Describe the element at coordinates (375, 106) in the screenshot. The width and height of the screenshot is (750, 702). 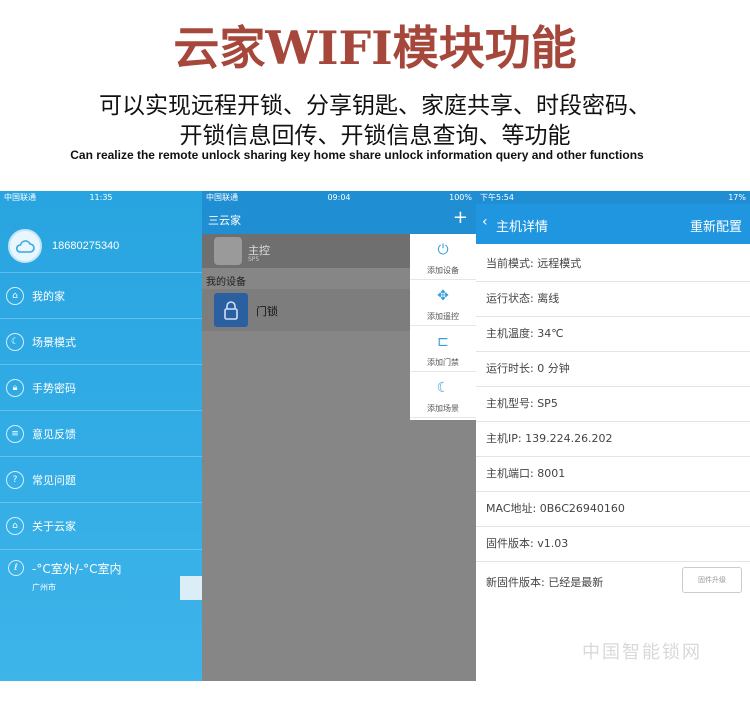
I see `banner-subtitle-line1: 可以实现远程开锁、分享钥匙、家庭共享、时段密码、` at that location.